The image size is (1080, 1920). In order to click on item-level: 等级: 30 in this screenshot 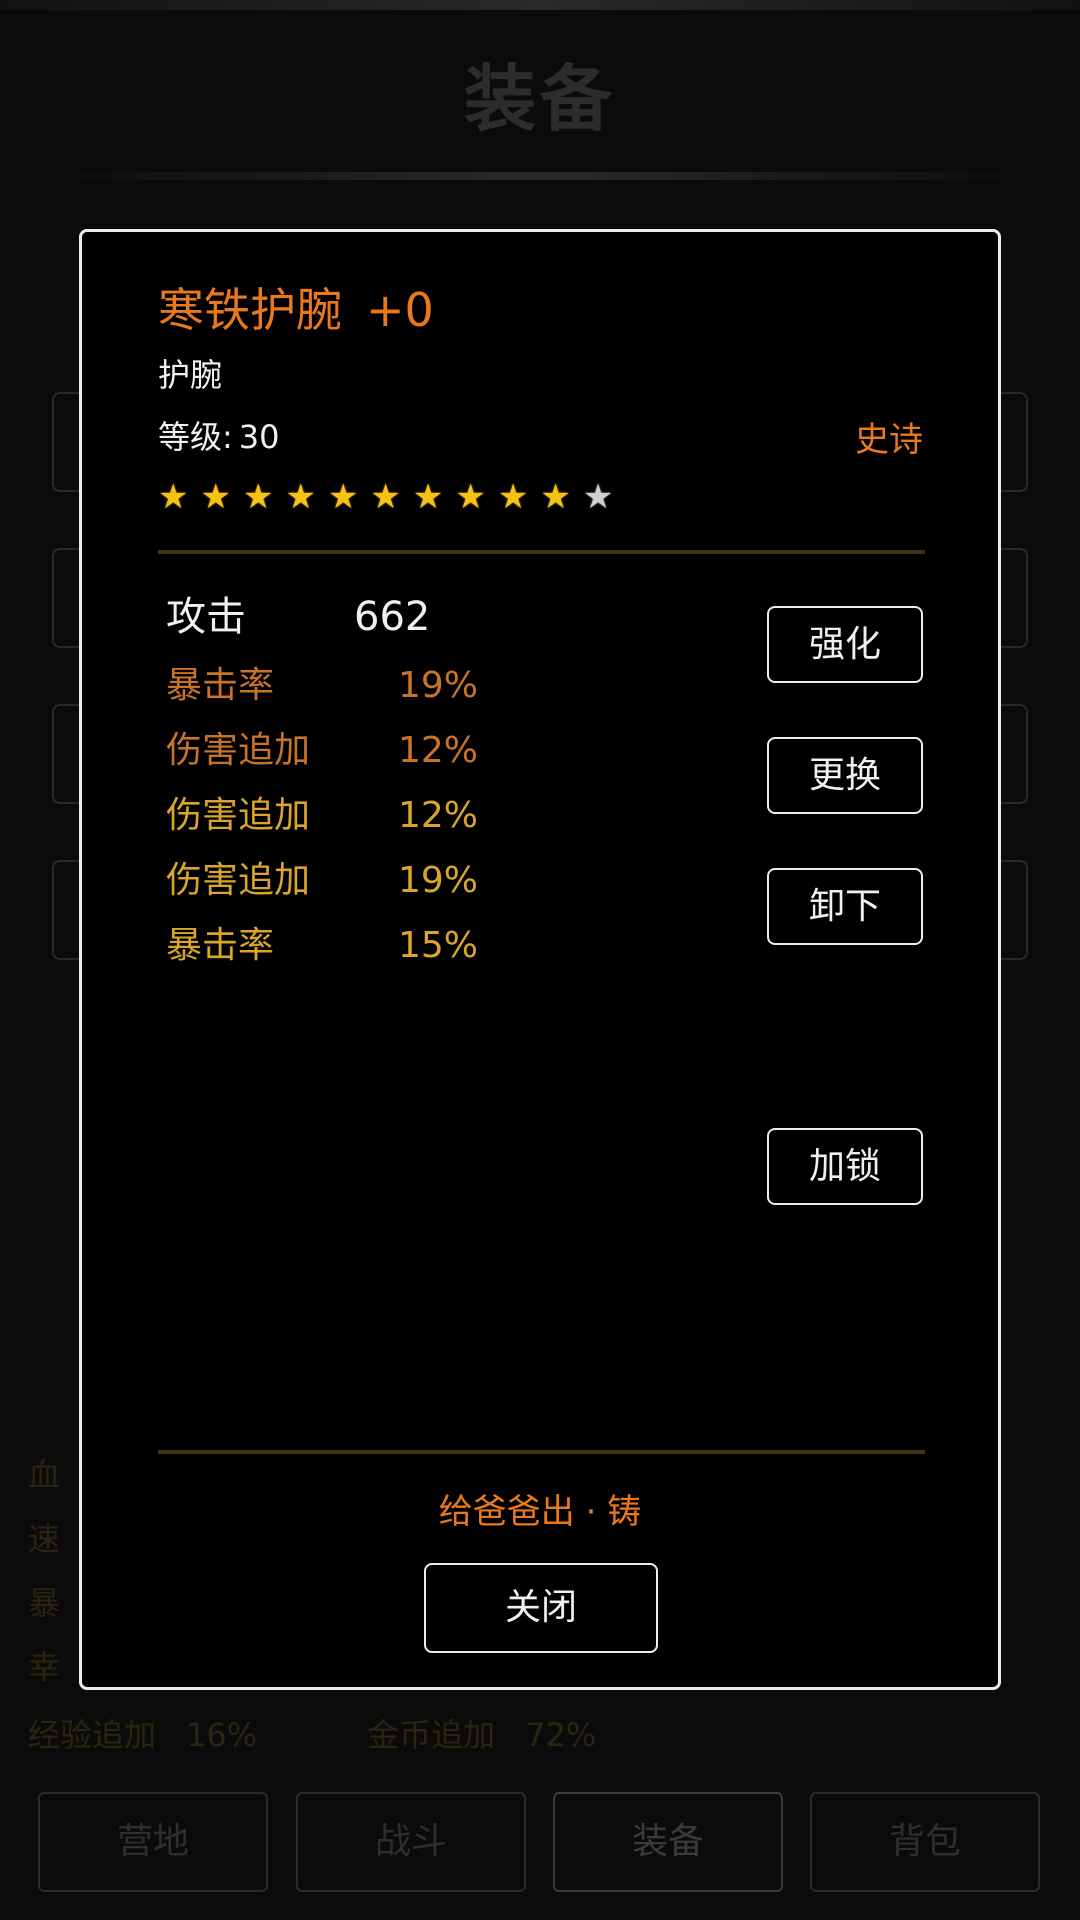, I will do `click(219, 435)`.